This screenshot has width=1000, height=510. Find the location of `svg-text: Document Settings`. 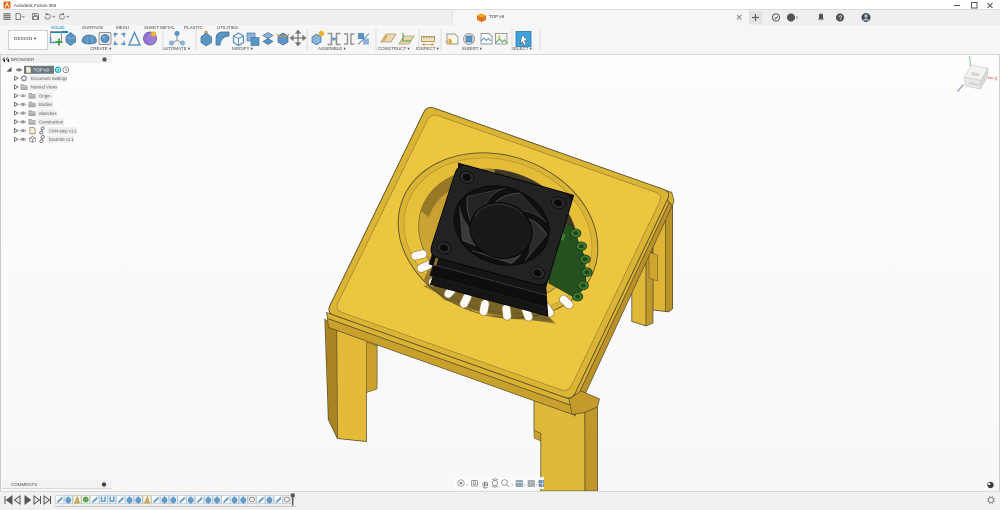

svg-text: Document Settings is located at coordinates (49, 78).